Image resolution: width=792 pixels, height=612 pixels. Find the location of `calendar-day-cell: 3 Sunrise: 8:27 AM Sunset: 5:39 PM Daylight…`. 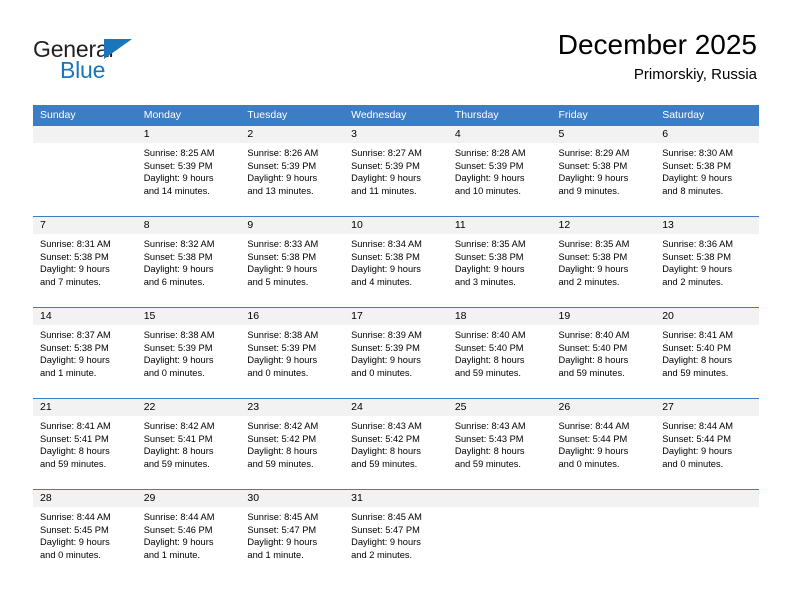

calendar-day-cell: 3 Sunrise: 8:27 AM Sunset: 5:39 PM Daylight… is located at coordinates (396, 171).